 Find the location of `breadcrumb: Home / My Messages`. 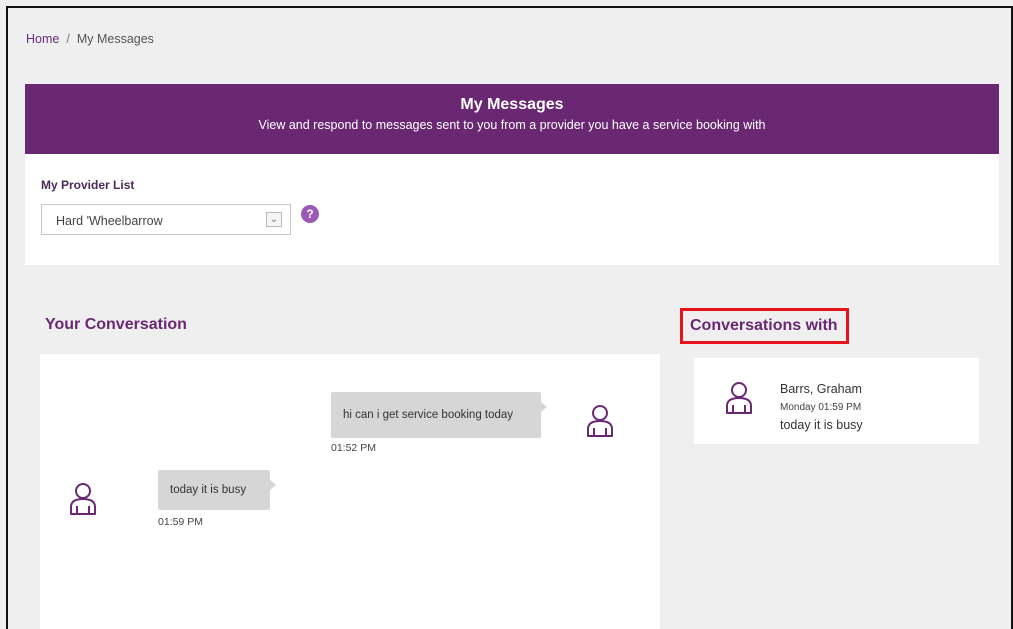

breadcrumb: Home / My Messages is located at coordinates (90, 39).